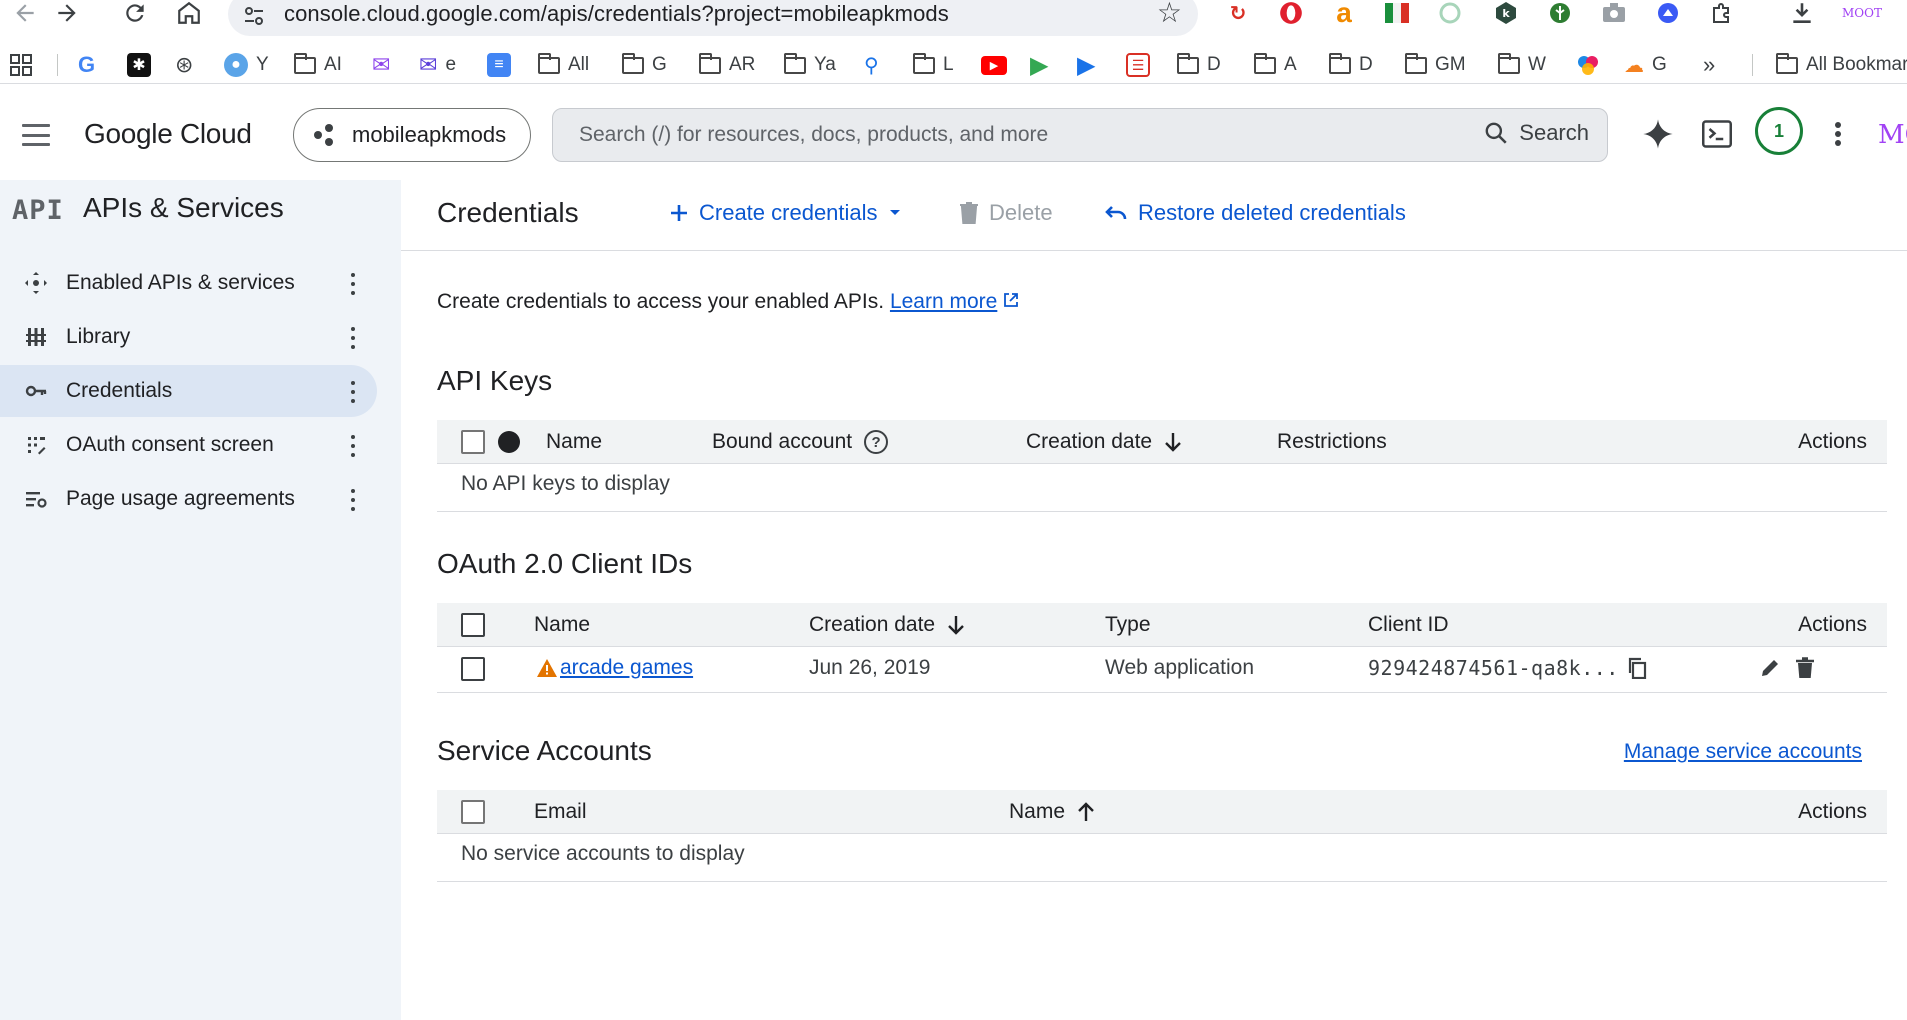 This screenshot has width=1907, height=1020. What do you see at coordinates (1275, 65) in the screenshot?
I see `bookmark-folder-a: A` at bounding box center [1275, 65].